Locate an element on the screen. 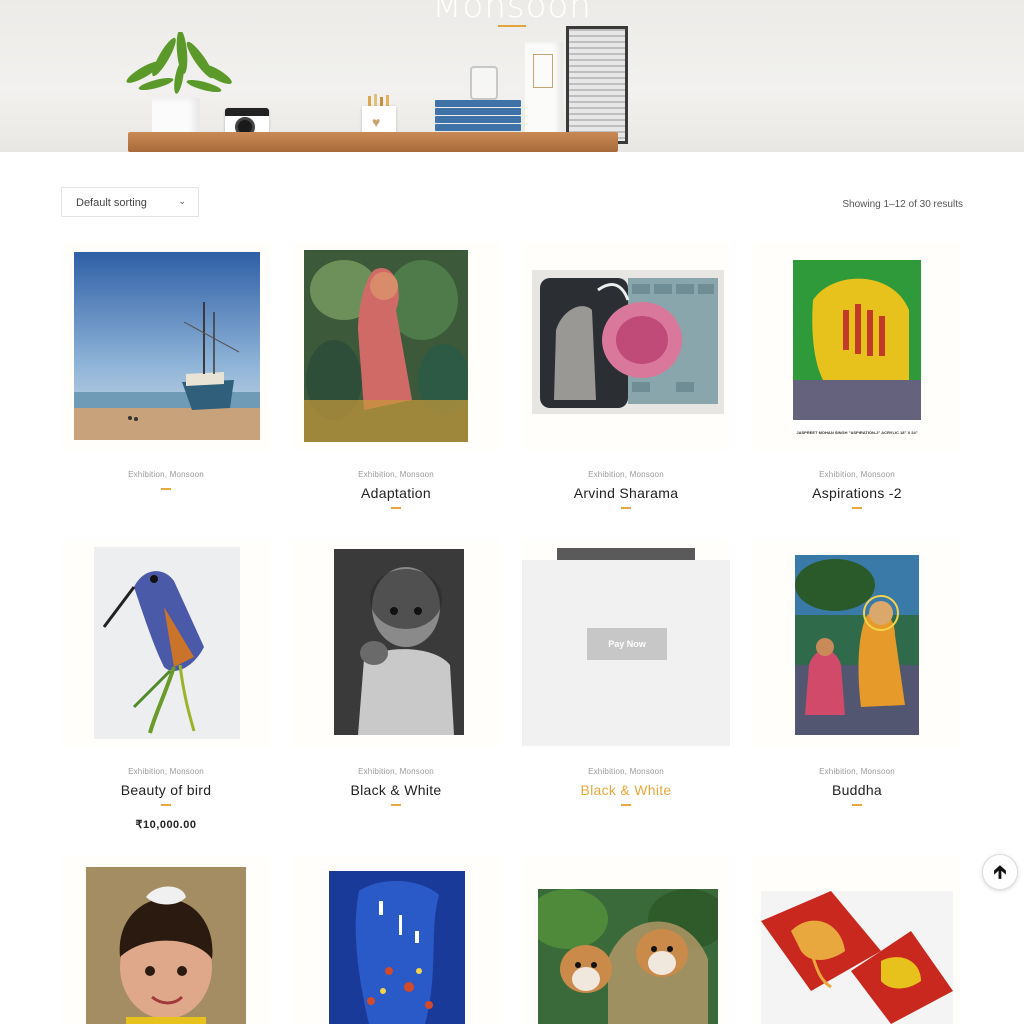 Image resolution: width=1024 pixels, height=1024 pixels. product-title: Beauty of bird is located at coordinates (166, 790).